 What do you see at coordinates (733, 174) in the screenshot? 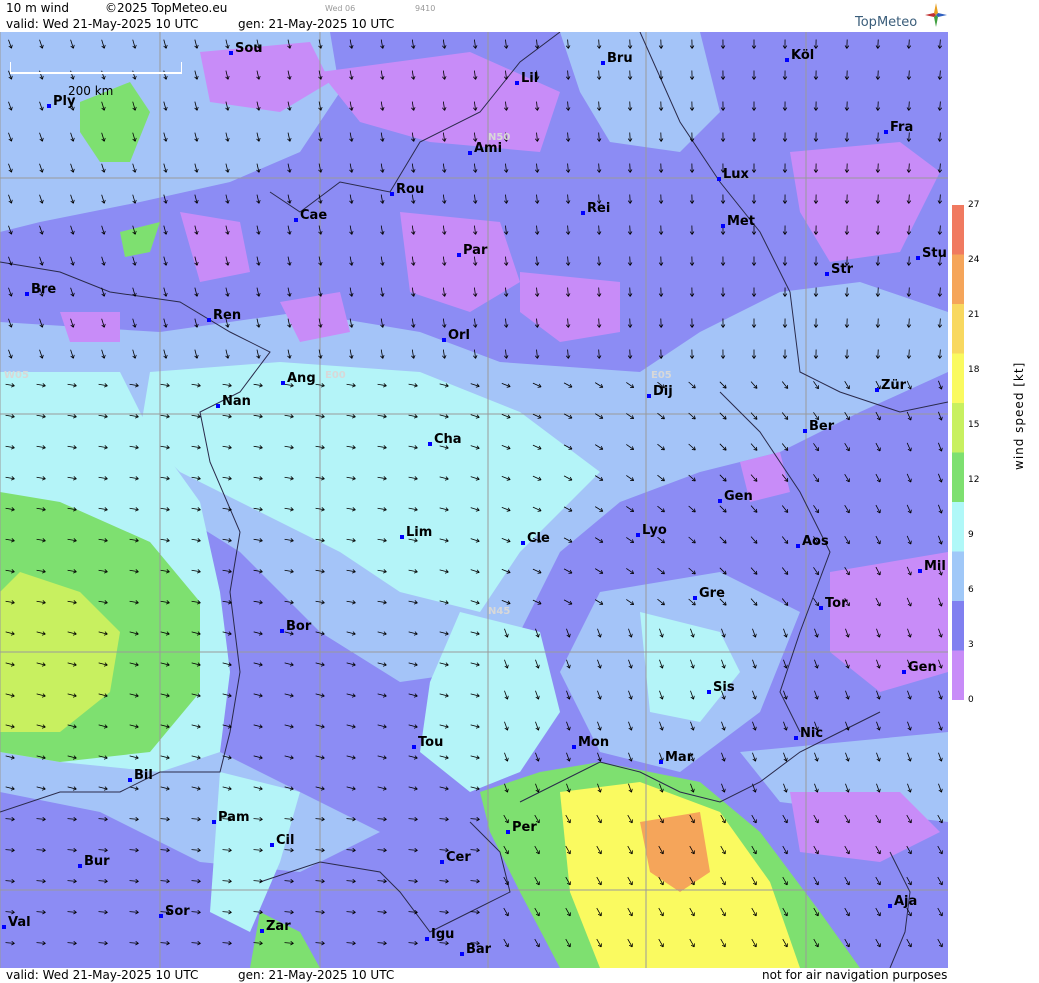
I see `city-label: Lux` at bounding box center [733, 174].